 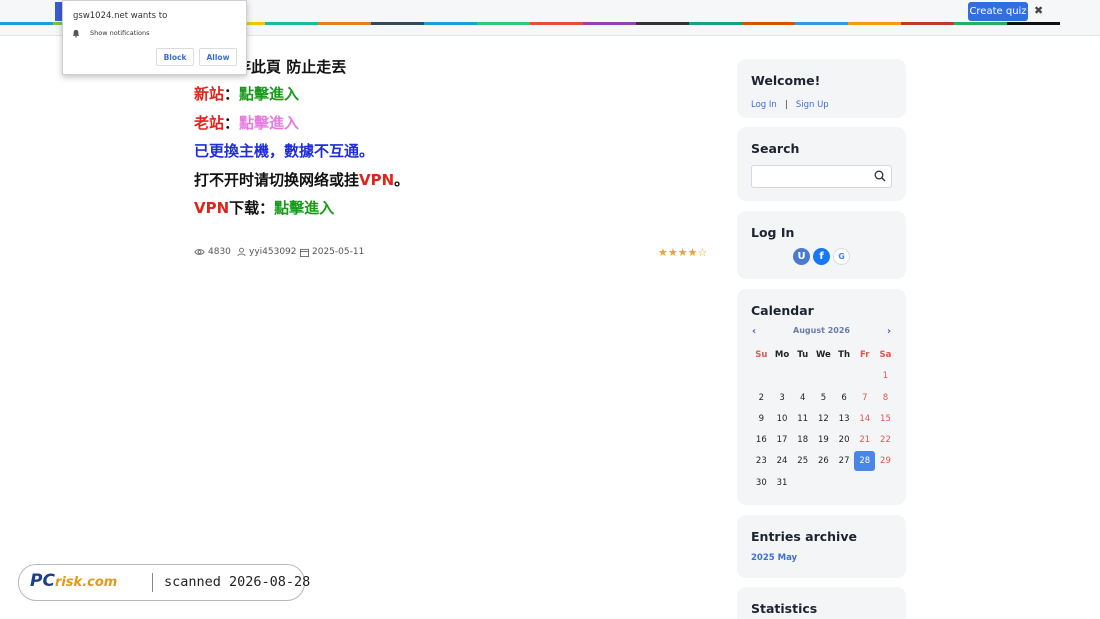 I want to click on calendar-day: 28, so click(x=865, y=461).